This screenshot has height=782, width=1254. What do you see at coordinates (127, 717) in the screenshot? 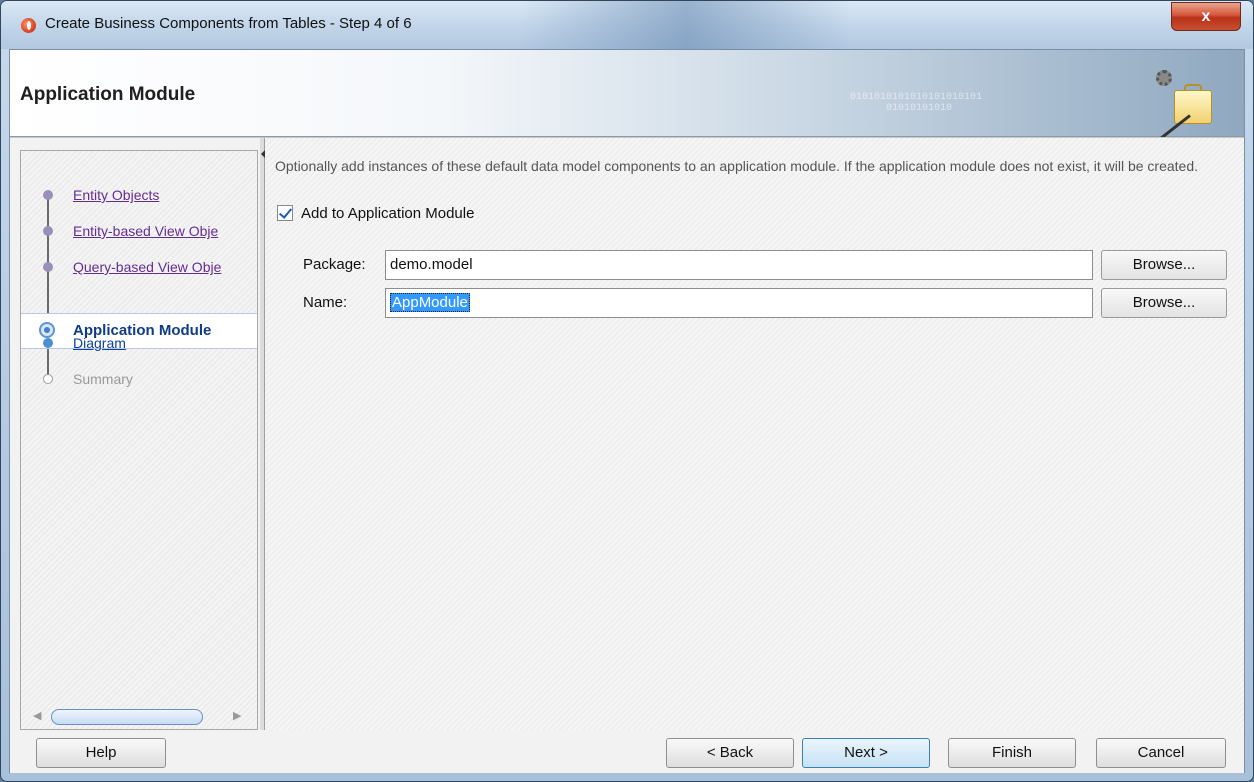
I see `scroll-thumb` at bounding box center [127, 717].